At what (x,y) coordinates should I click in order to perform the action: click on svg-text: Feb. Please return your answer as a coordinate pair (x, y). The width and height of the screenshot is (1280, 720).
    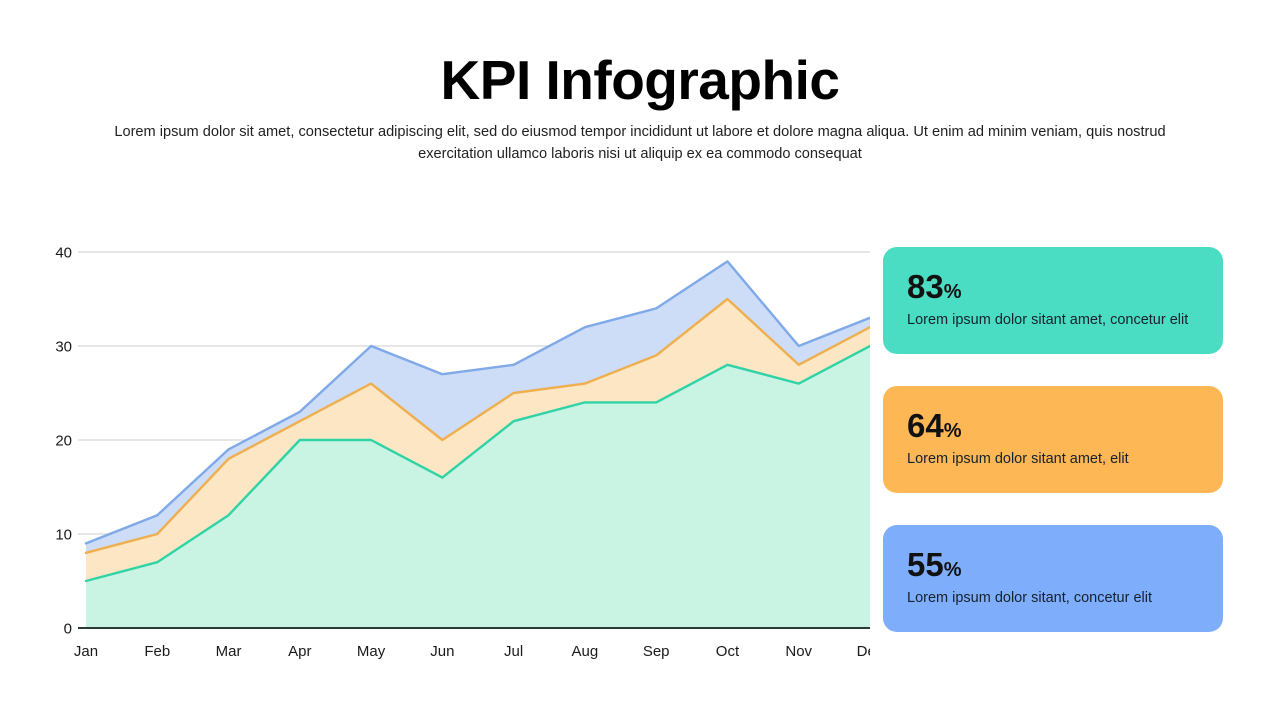
    Looking at the image, I should click on (157, 651).